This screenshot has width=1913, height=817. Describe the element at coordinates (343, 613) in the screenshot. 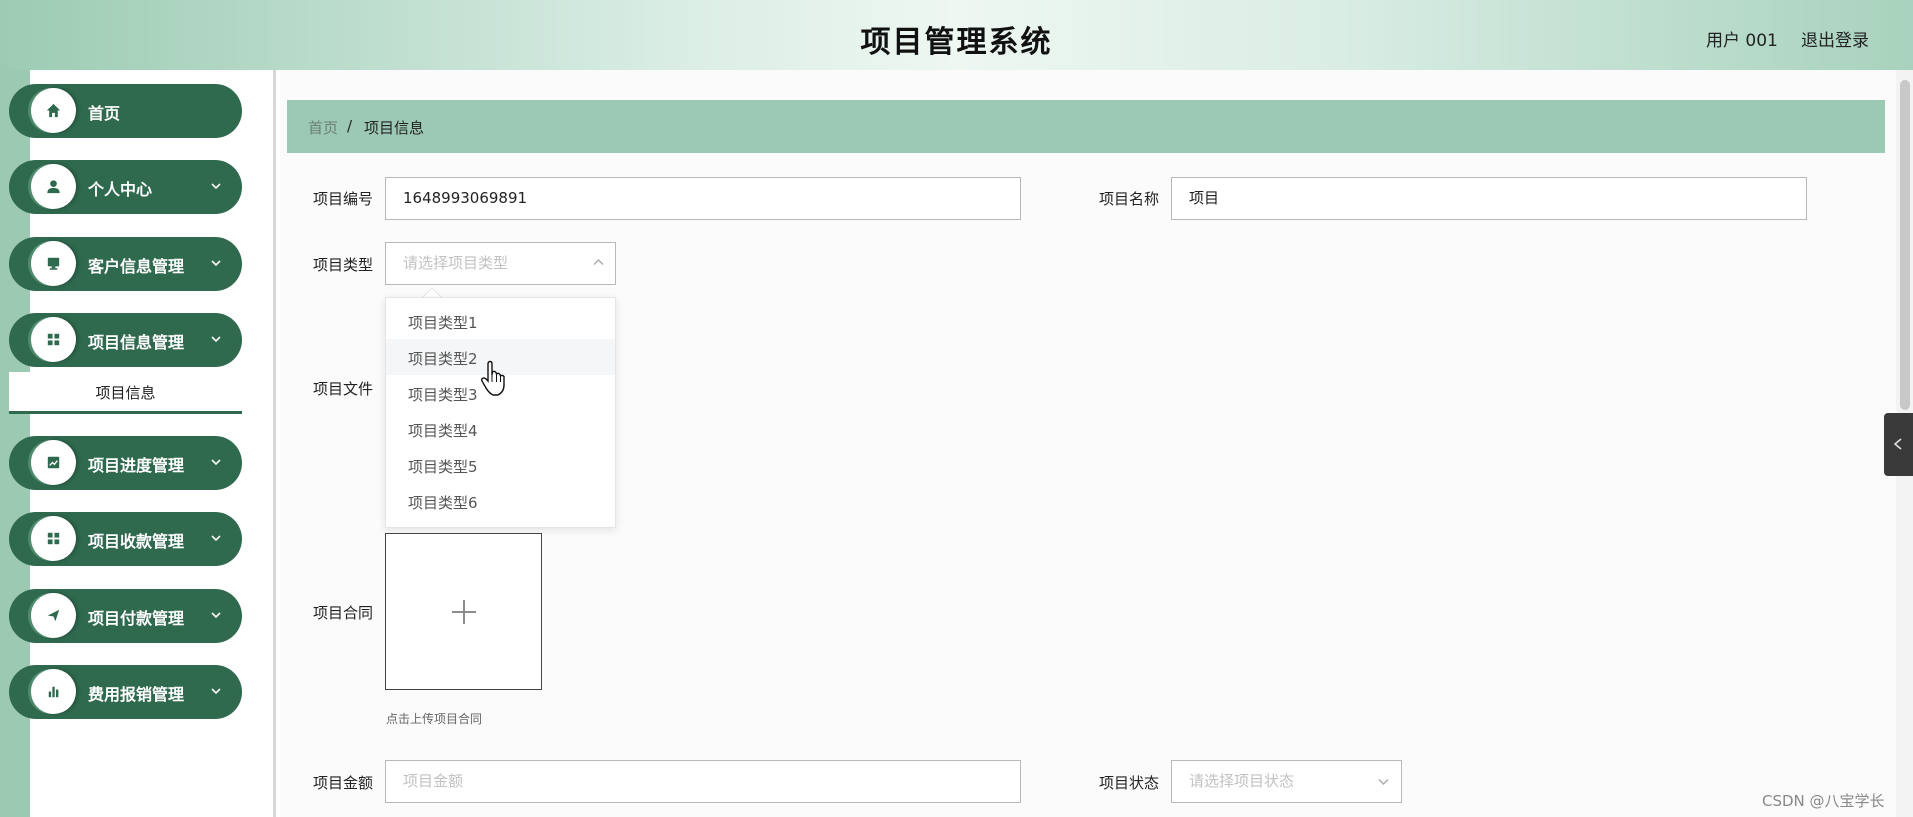

I see `project-contract-label: 项目合同` at that location.